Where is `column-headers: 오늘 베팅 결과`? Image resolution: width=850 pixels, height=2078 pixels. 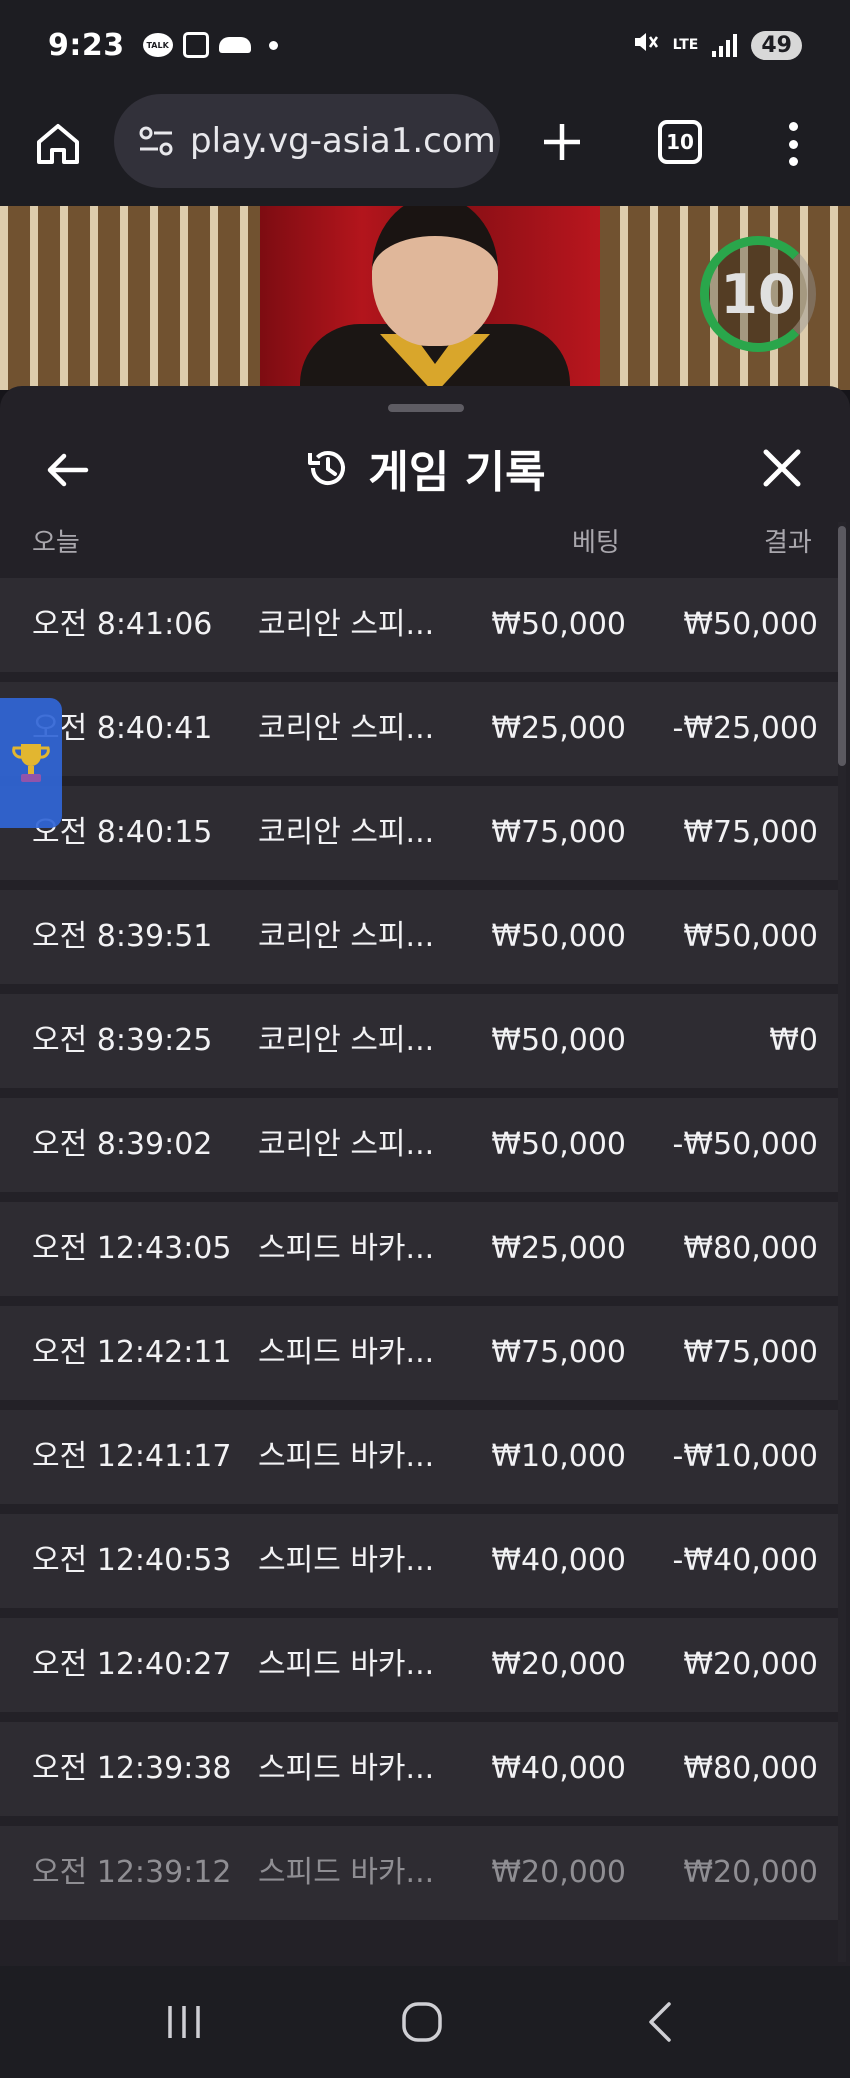 column-headers: 오늘 베팅 결과 is located at coordinates (425, 543).